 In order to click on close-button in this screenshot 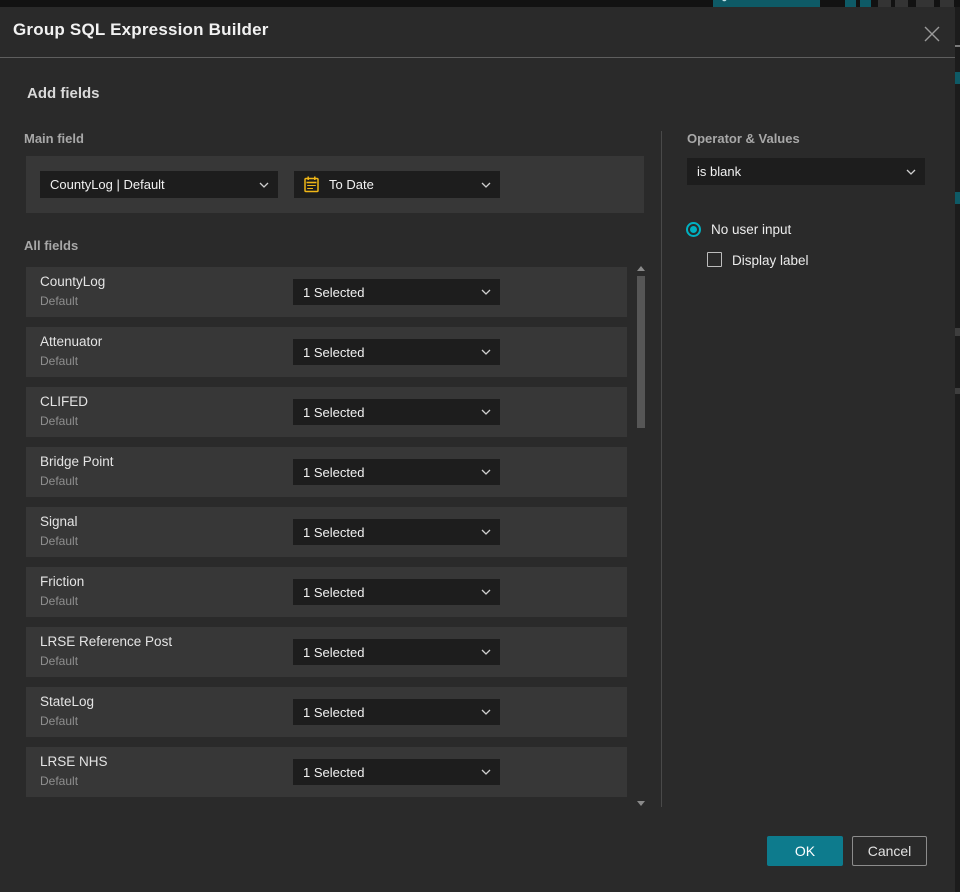, I will do `click(932, 34)`.